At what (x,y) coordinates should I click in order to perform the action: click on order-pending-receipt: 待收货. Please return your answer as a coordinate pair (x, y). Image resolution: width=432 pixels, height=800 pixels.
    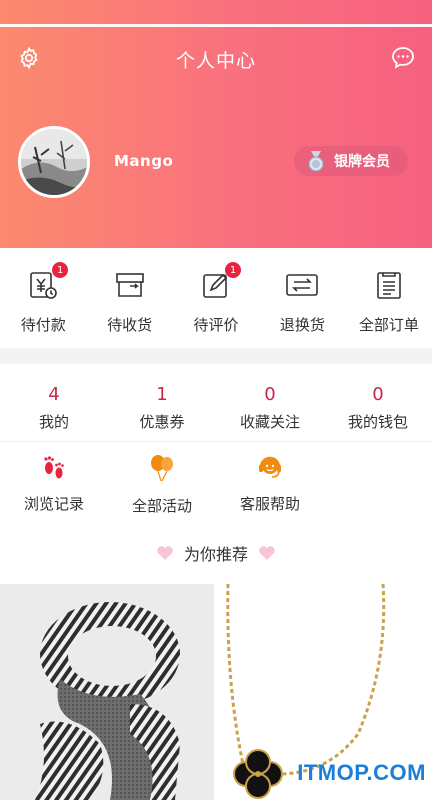
    Looking at the image, I should click on (129, 298).